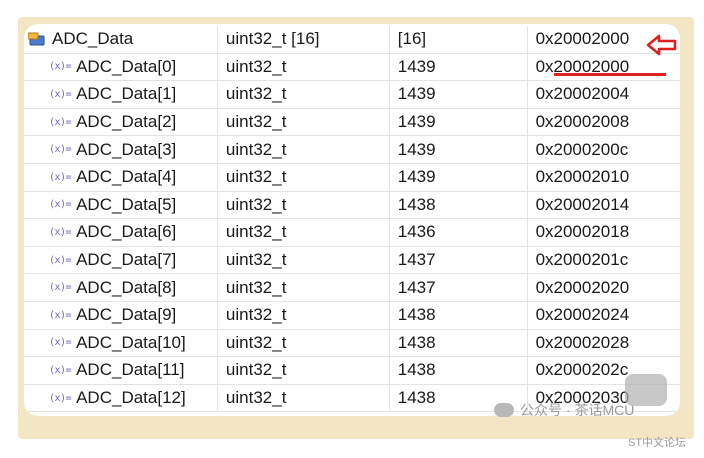 The height and width of the screenshot is (458, 704). I want to click on name-cell: (x)= ADC_Data[8], so click(121, 287).